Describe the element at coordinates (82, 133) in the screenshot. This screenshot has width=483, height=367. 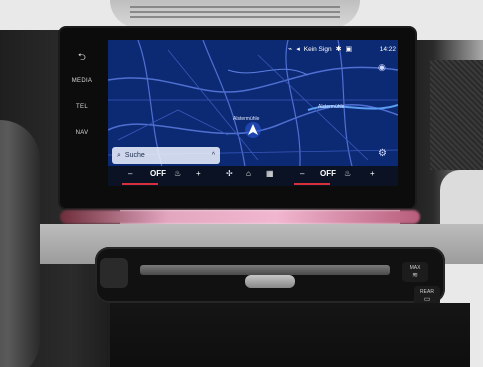
I see `nav-button: NAV` at that location.